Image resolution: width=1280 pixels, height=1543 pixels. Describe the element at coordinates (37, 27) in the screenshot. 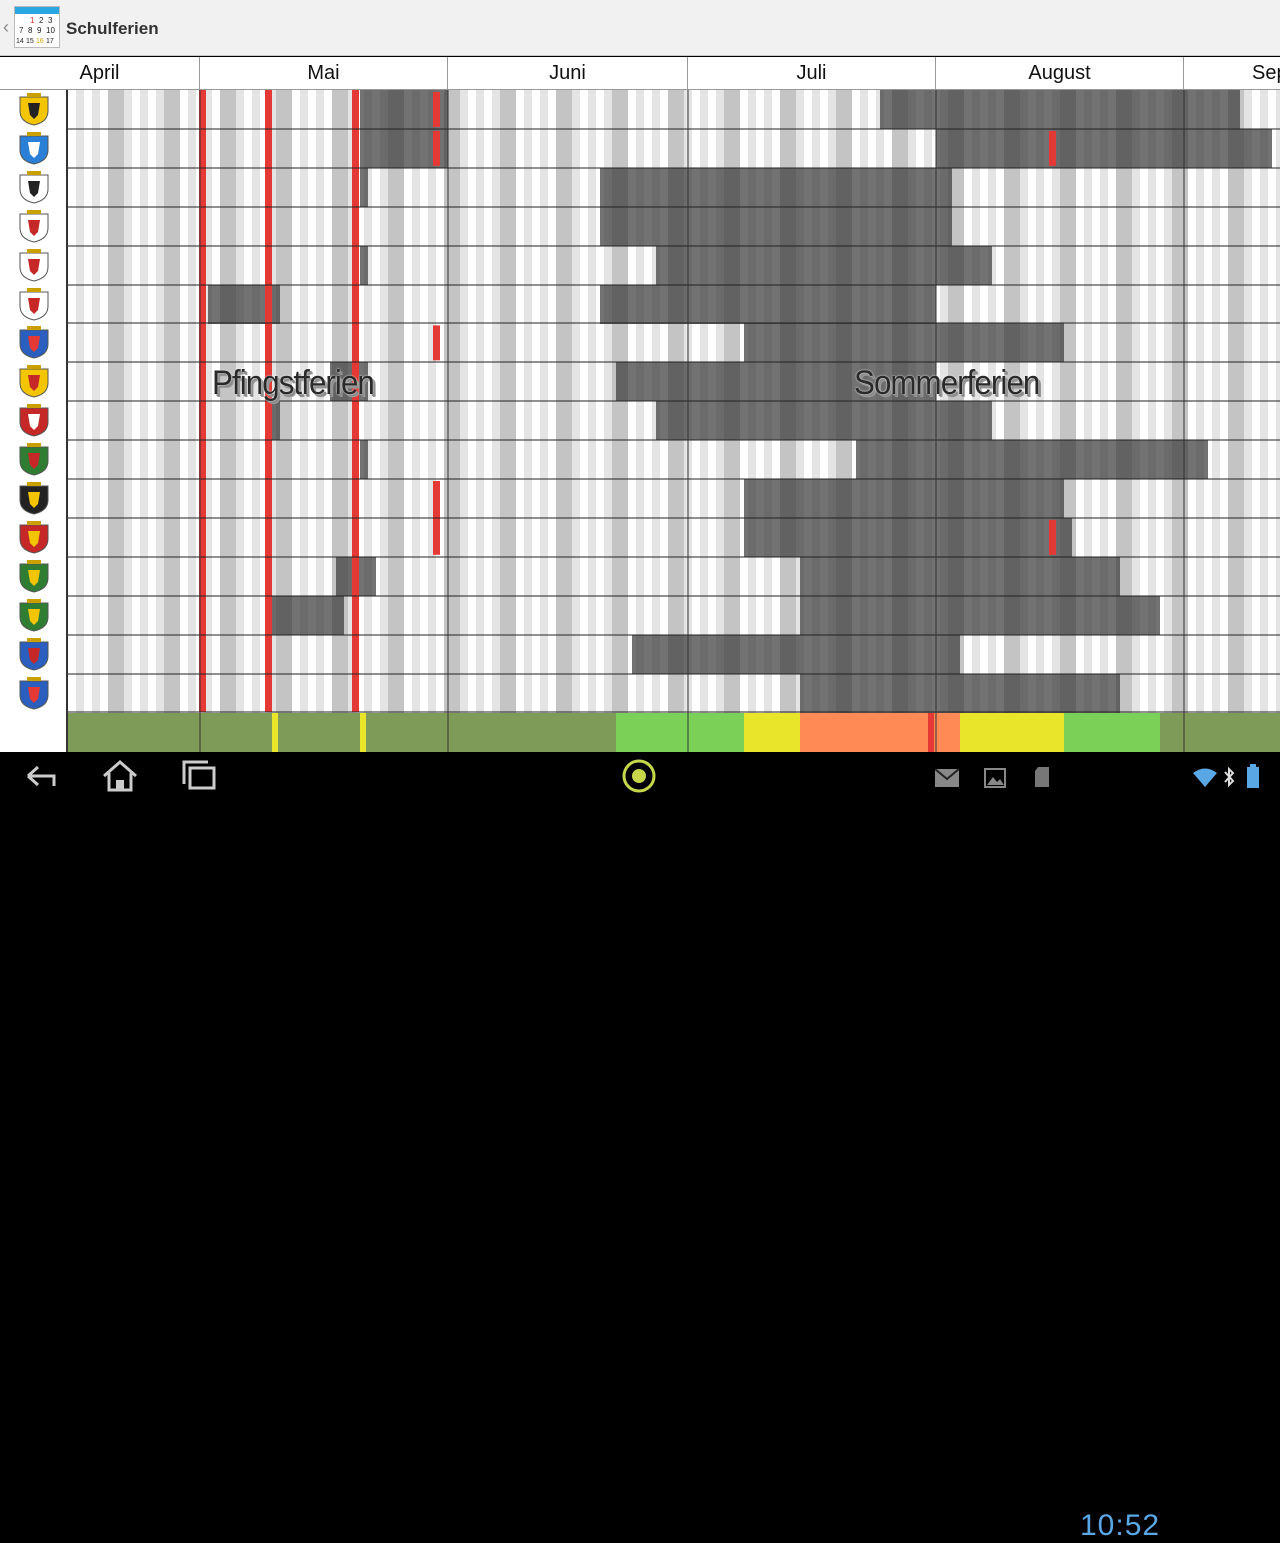

I see `app-calendar-icon: 1 2 3 7 8 9 10 14 15 16 17` at that location.